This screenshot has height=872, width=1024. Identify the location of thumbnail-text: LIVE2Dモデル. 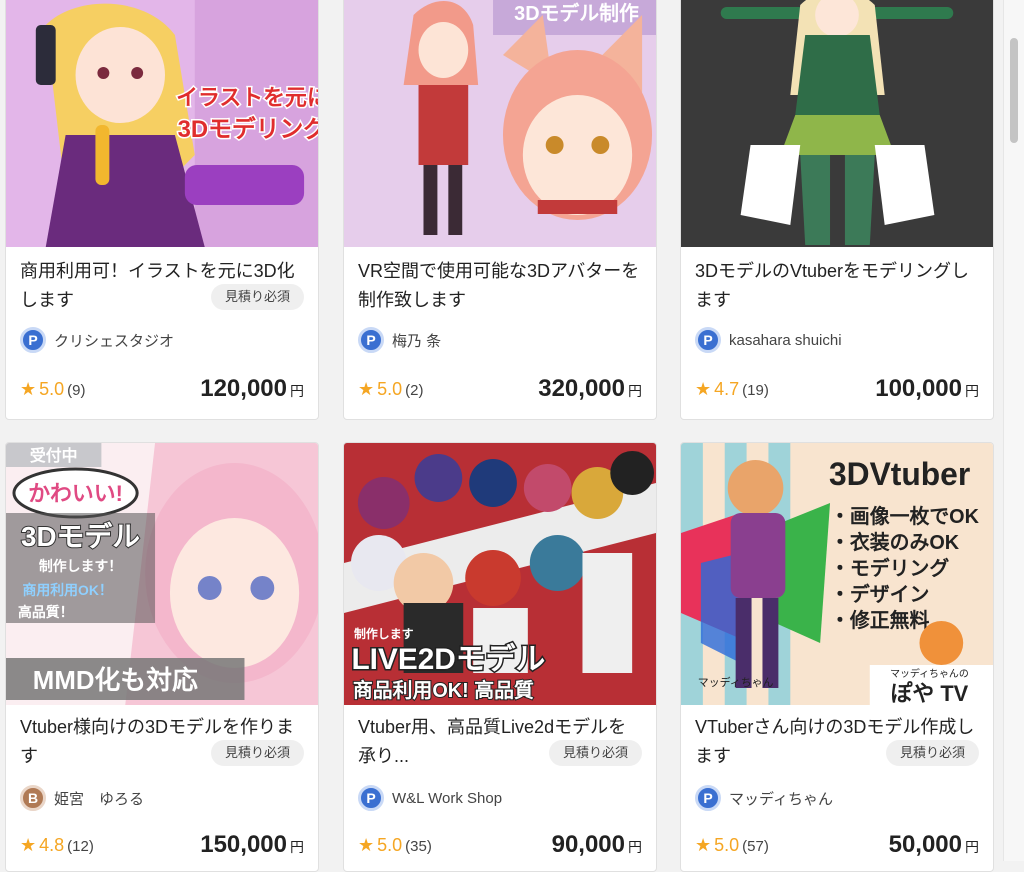
(448, 659).